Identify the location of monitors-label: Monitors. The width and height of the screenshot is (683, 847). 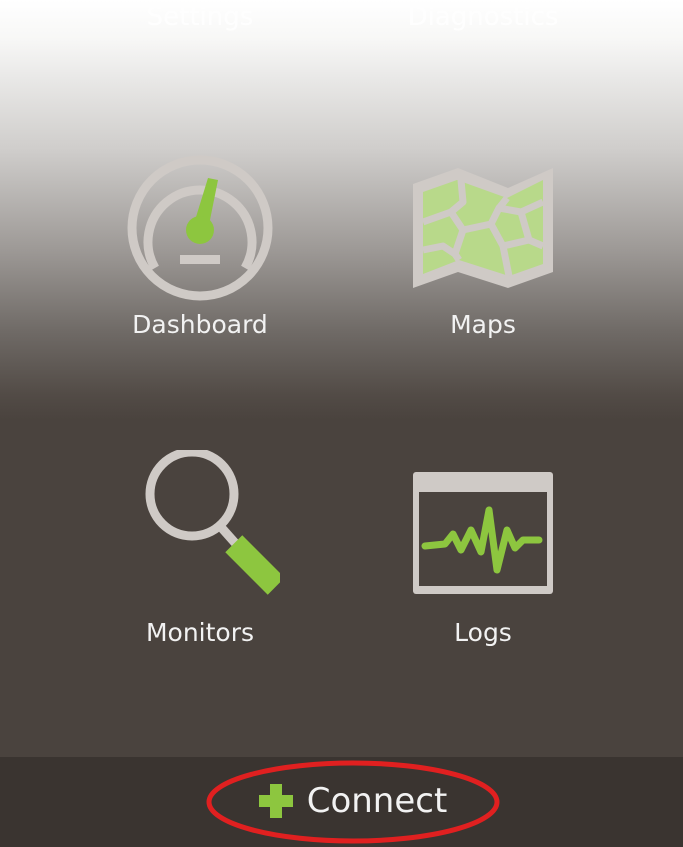
(200, 632).